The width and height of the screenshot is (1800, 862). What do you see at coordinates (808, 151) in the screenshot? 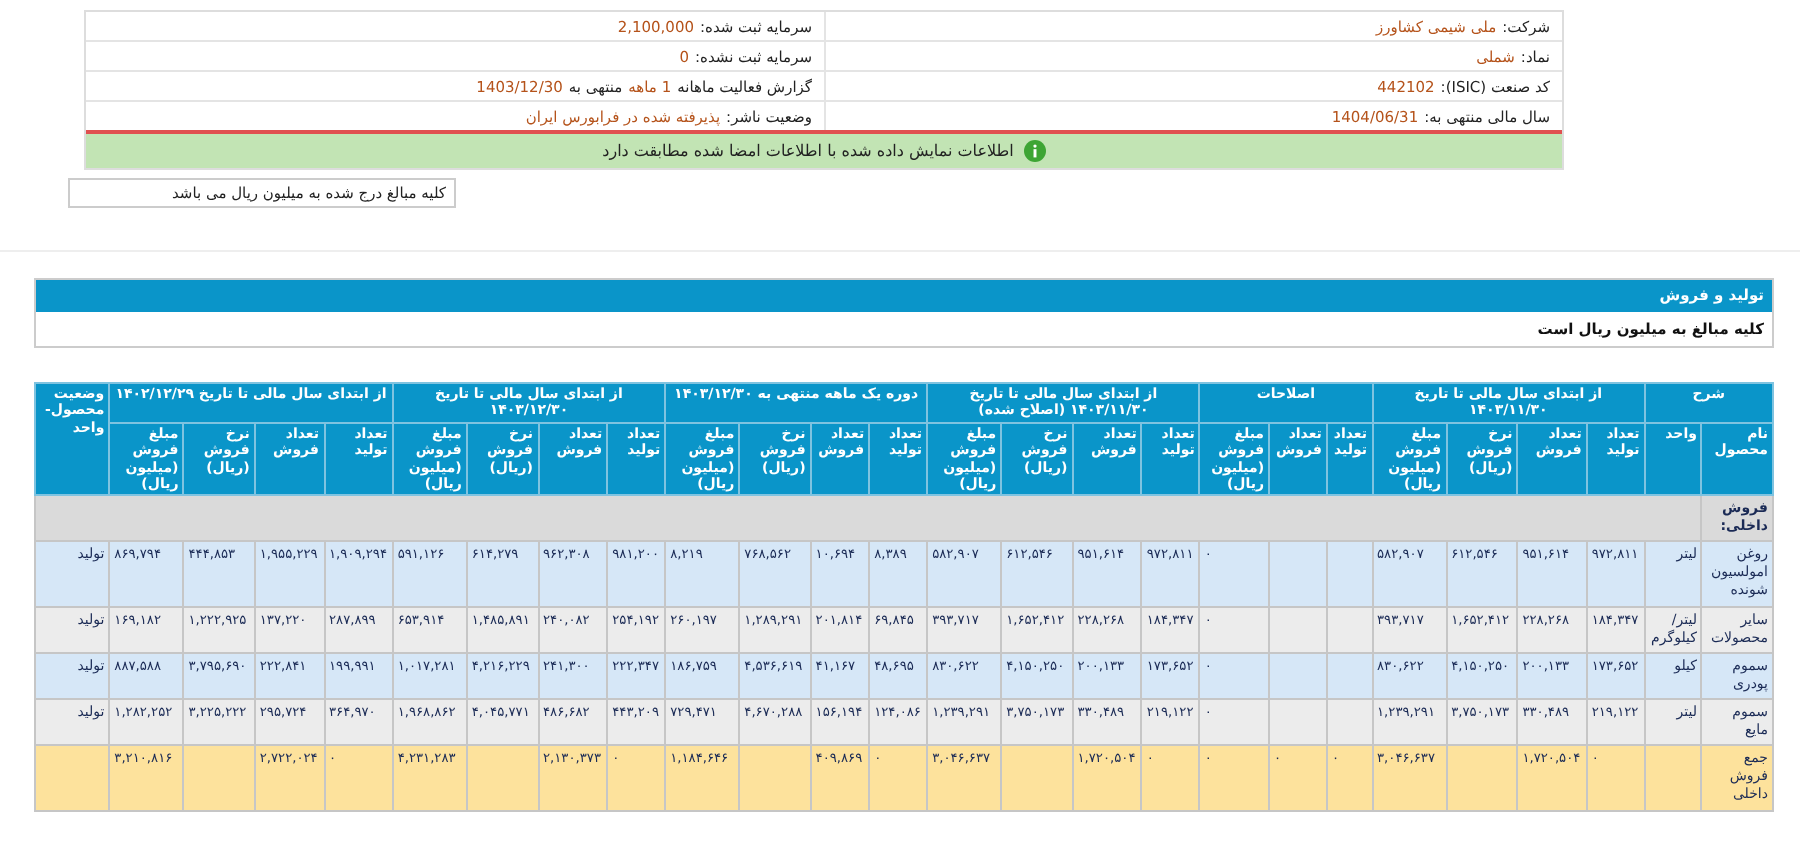
I see `notice-text: اطلاعات نمایش داده شده با اطلاعات امضا شده مطابقت دارد` at bounding box center [808, 151].